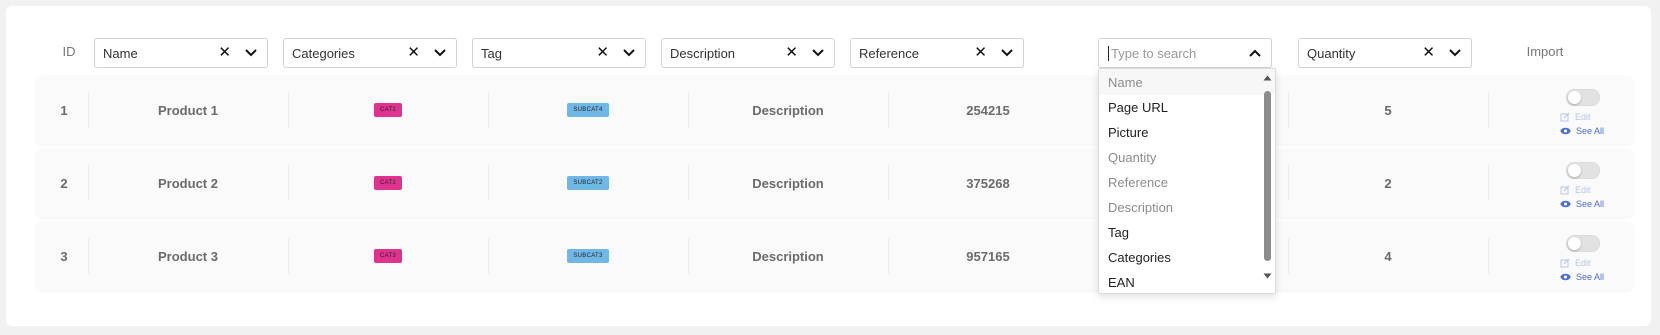 Image resolution: width=1660 pixels, height=335 pixels. What do you see at coordinates (1267, 78) in the screenshot?
I see `scroll-up-icon` at bounding box center [1267, 78].